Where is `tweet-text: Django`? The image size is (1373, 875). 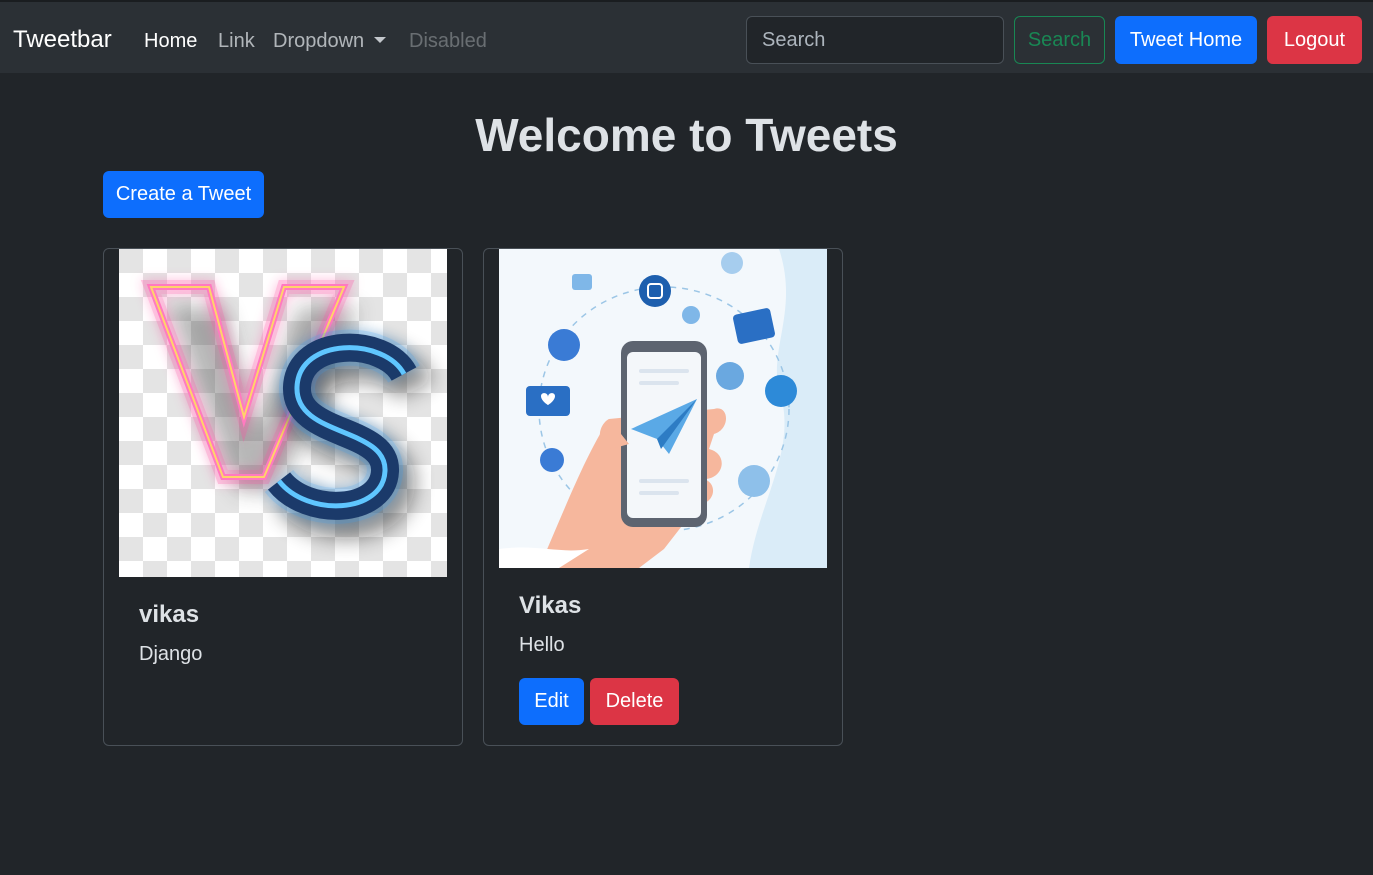 tweet-text: Django is located at coordinates (171, 654).